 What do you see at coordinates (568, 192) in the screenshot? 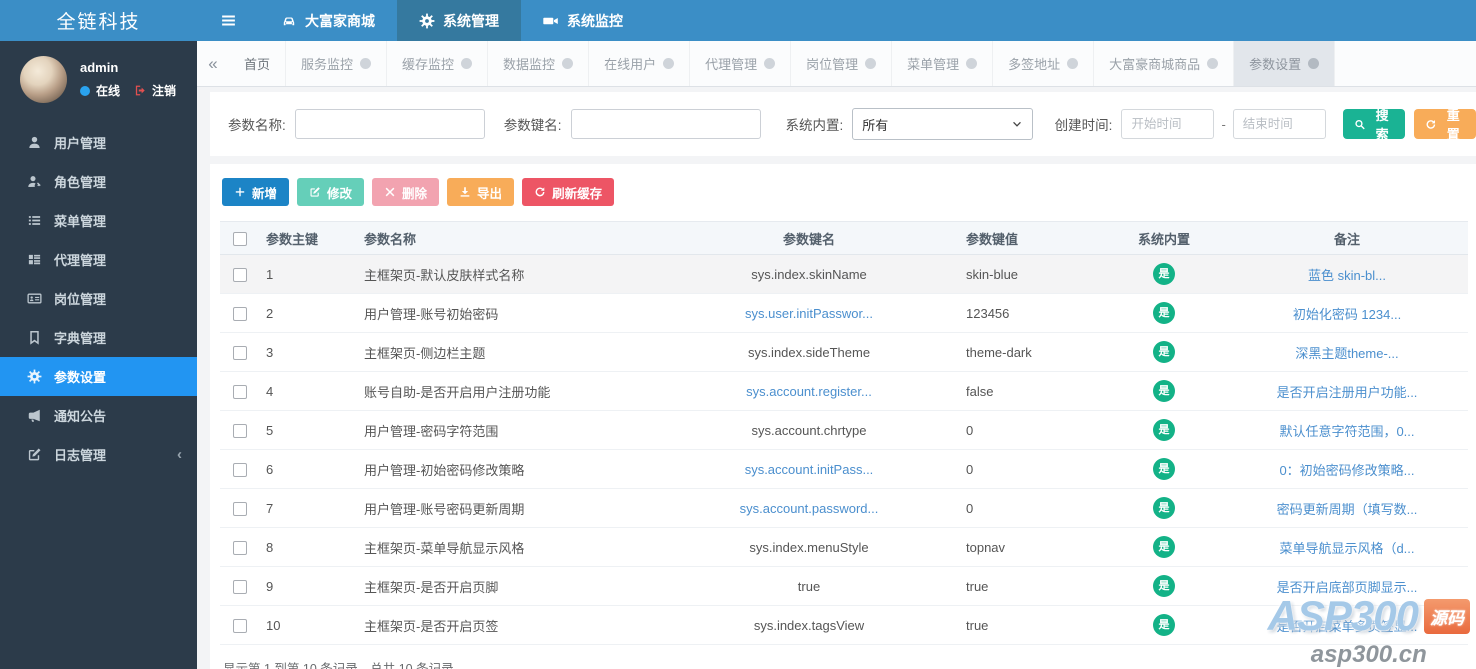
I see `refresh-cache-button: 刷新缓存` at bounding box center [568, 192].